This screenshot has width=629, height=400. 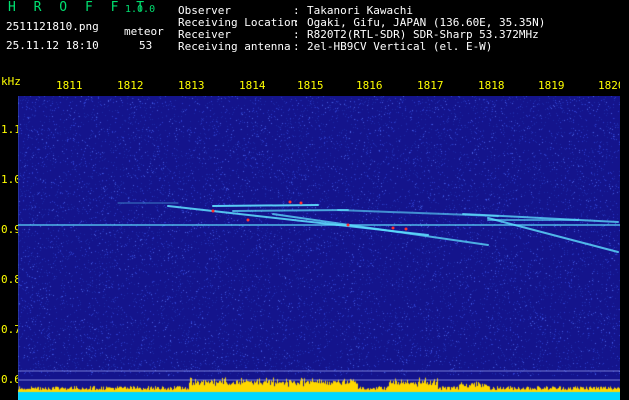 What do you see at coordinates (252, 85) in the screenshot?
I see `x-tick-label: 1814` at bounding box center [252, 85].